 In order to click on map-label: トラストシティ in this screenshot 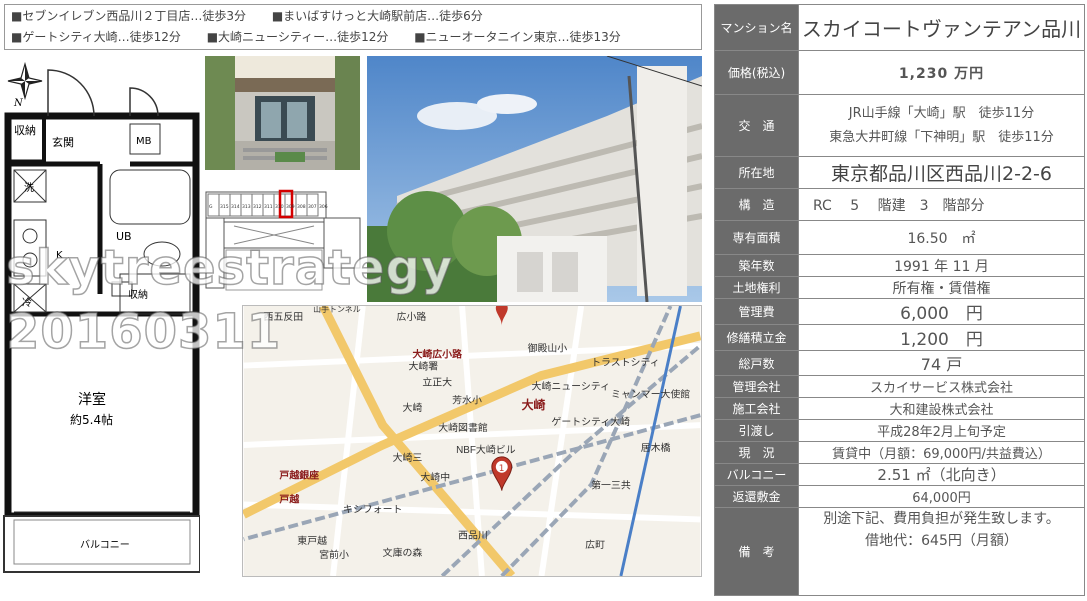, I will do `click(625, 363)`.